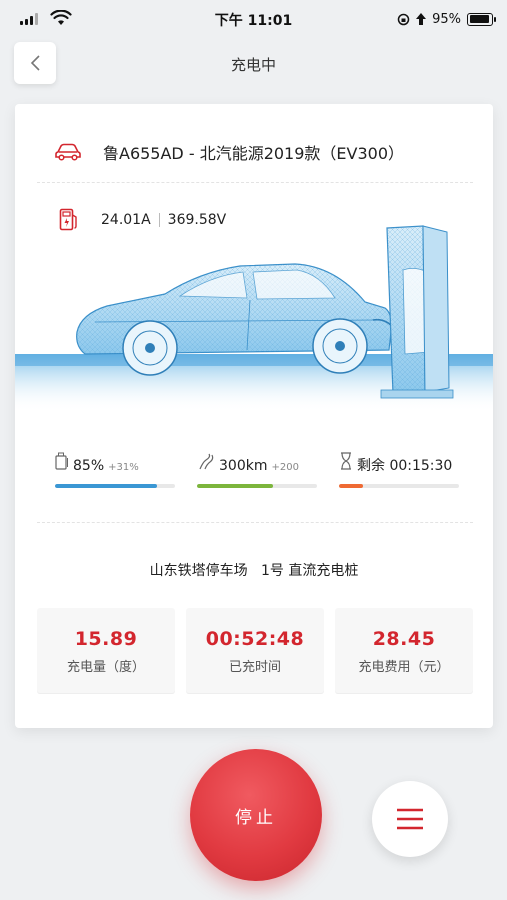 The image size is (507, 900). I want to click on pile-name: 1号 直流充电桩, so click(310, 571).